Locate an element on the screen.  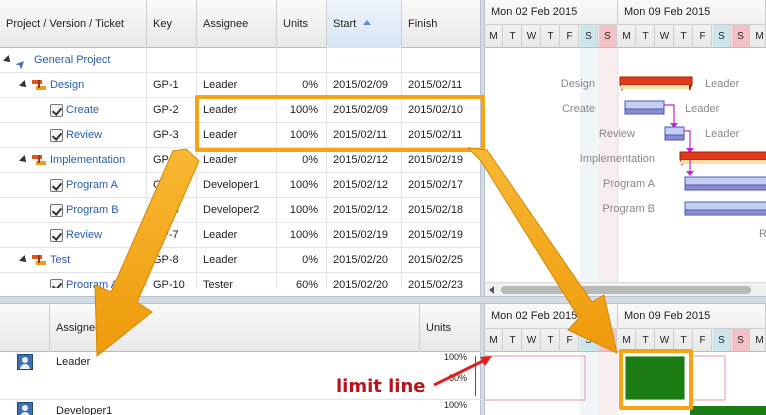
resource-header-icon is located at coordinates (25, 328).